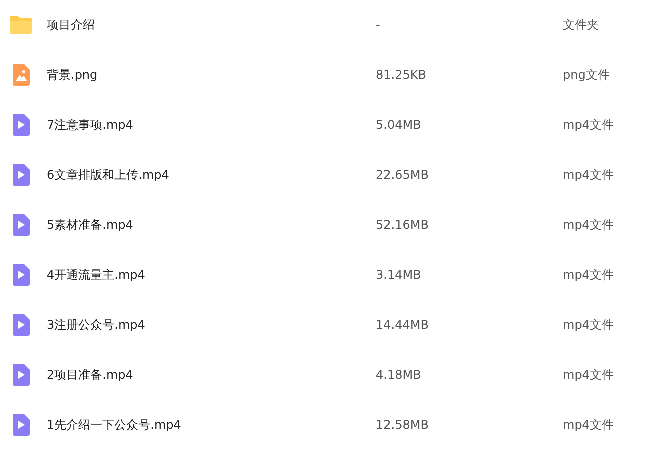  Describe the element at coordinates (403, 325) in the screenshot. I see `file-size: 14.44MB` at that location.